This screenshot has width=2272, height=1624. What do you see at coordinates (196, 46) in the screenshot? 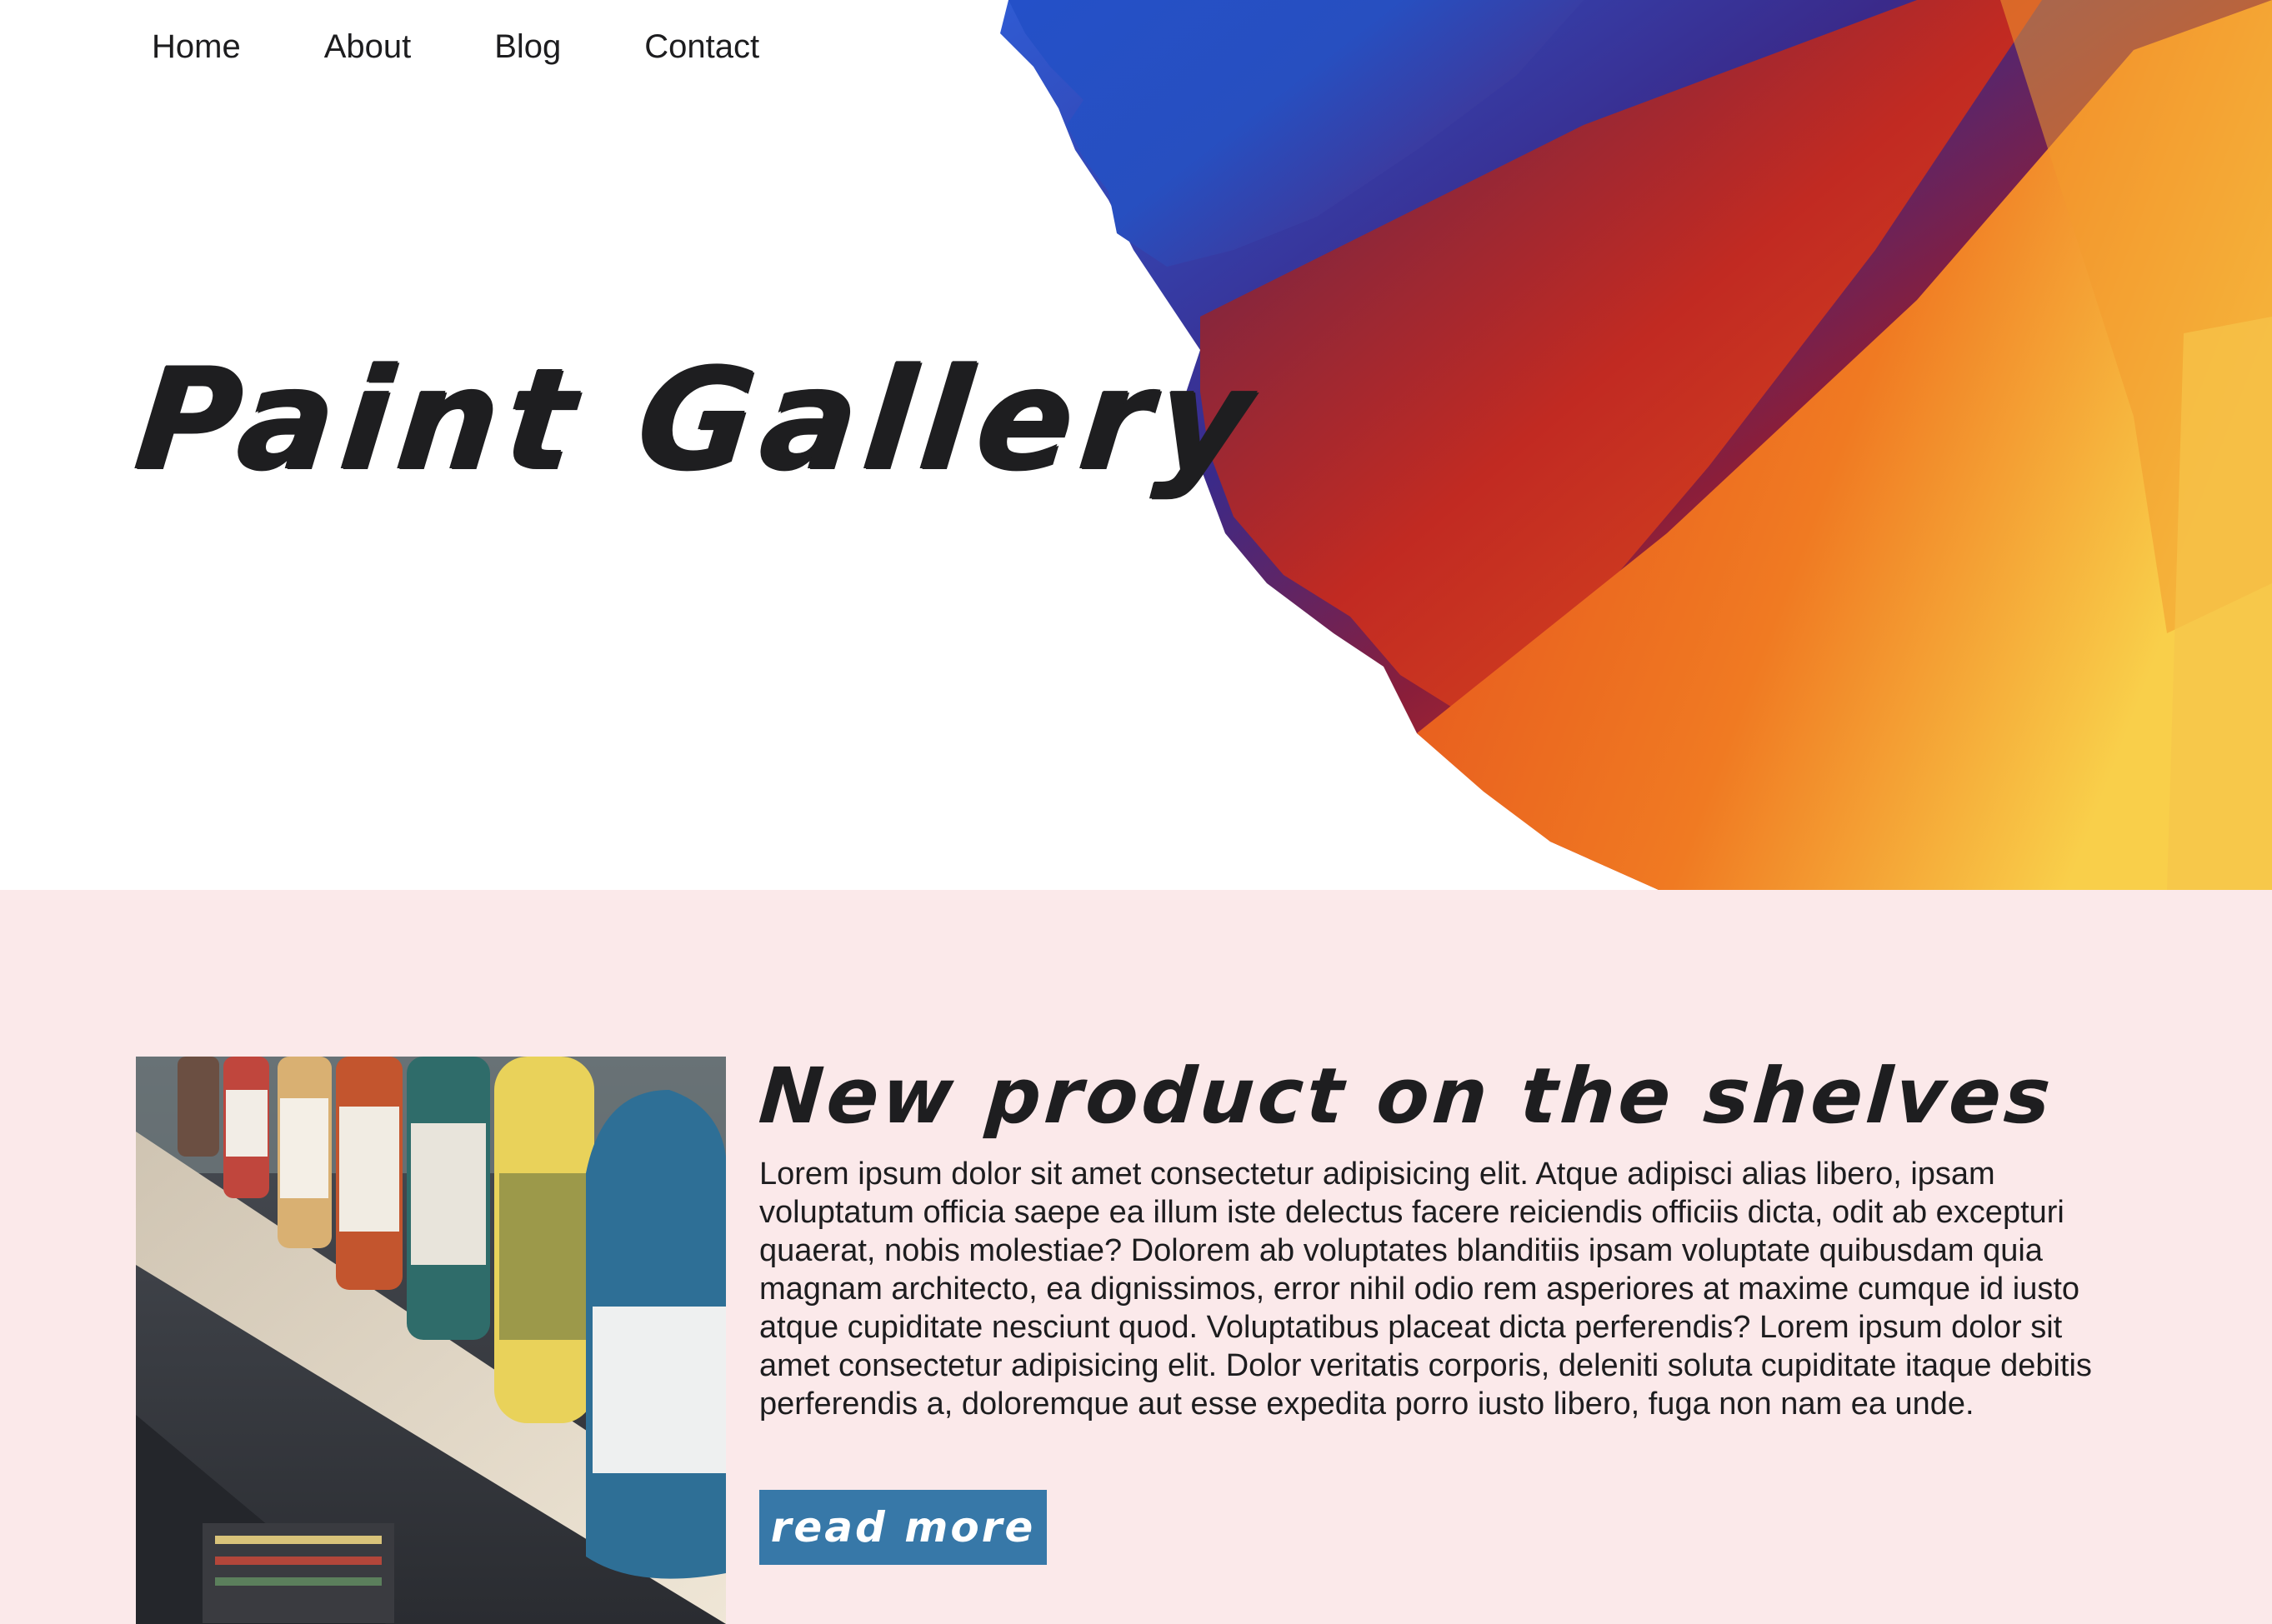
I see `nav-link-home: Home` at bounding box center [196, 46].